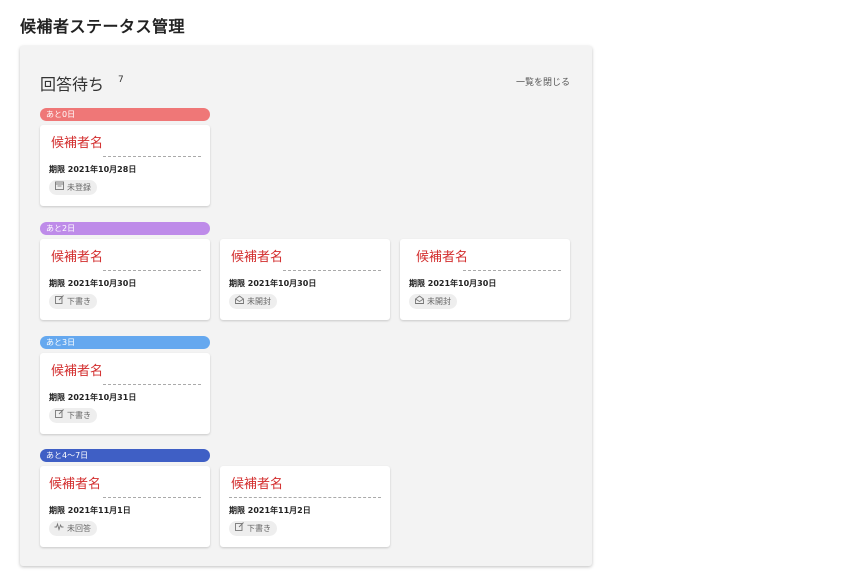 The image size is (855, 571). Describe the element at coordinates (59, 187) in the screenshot. I see `calendar-icon` at that location.